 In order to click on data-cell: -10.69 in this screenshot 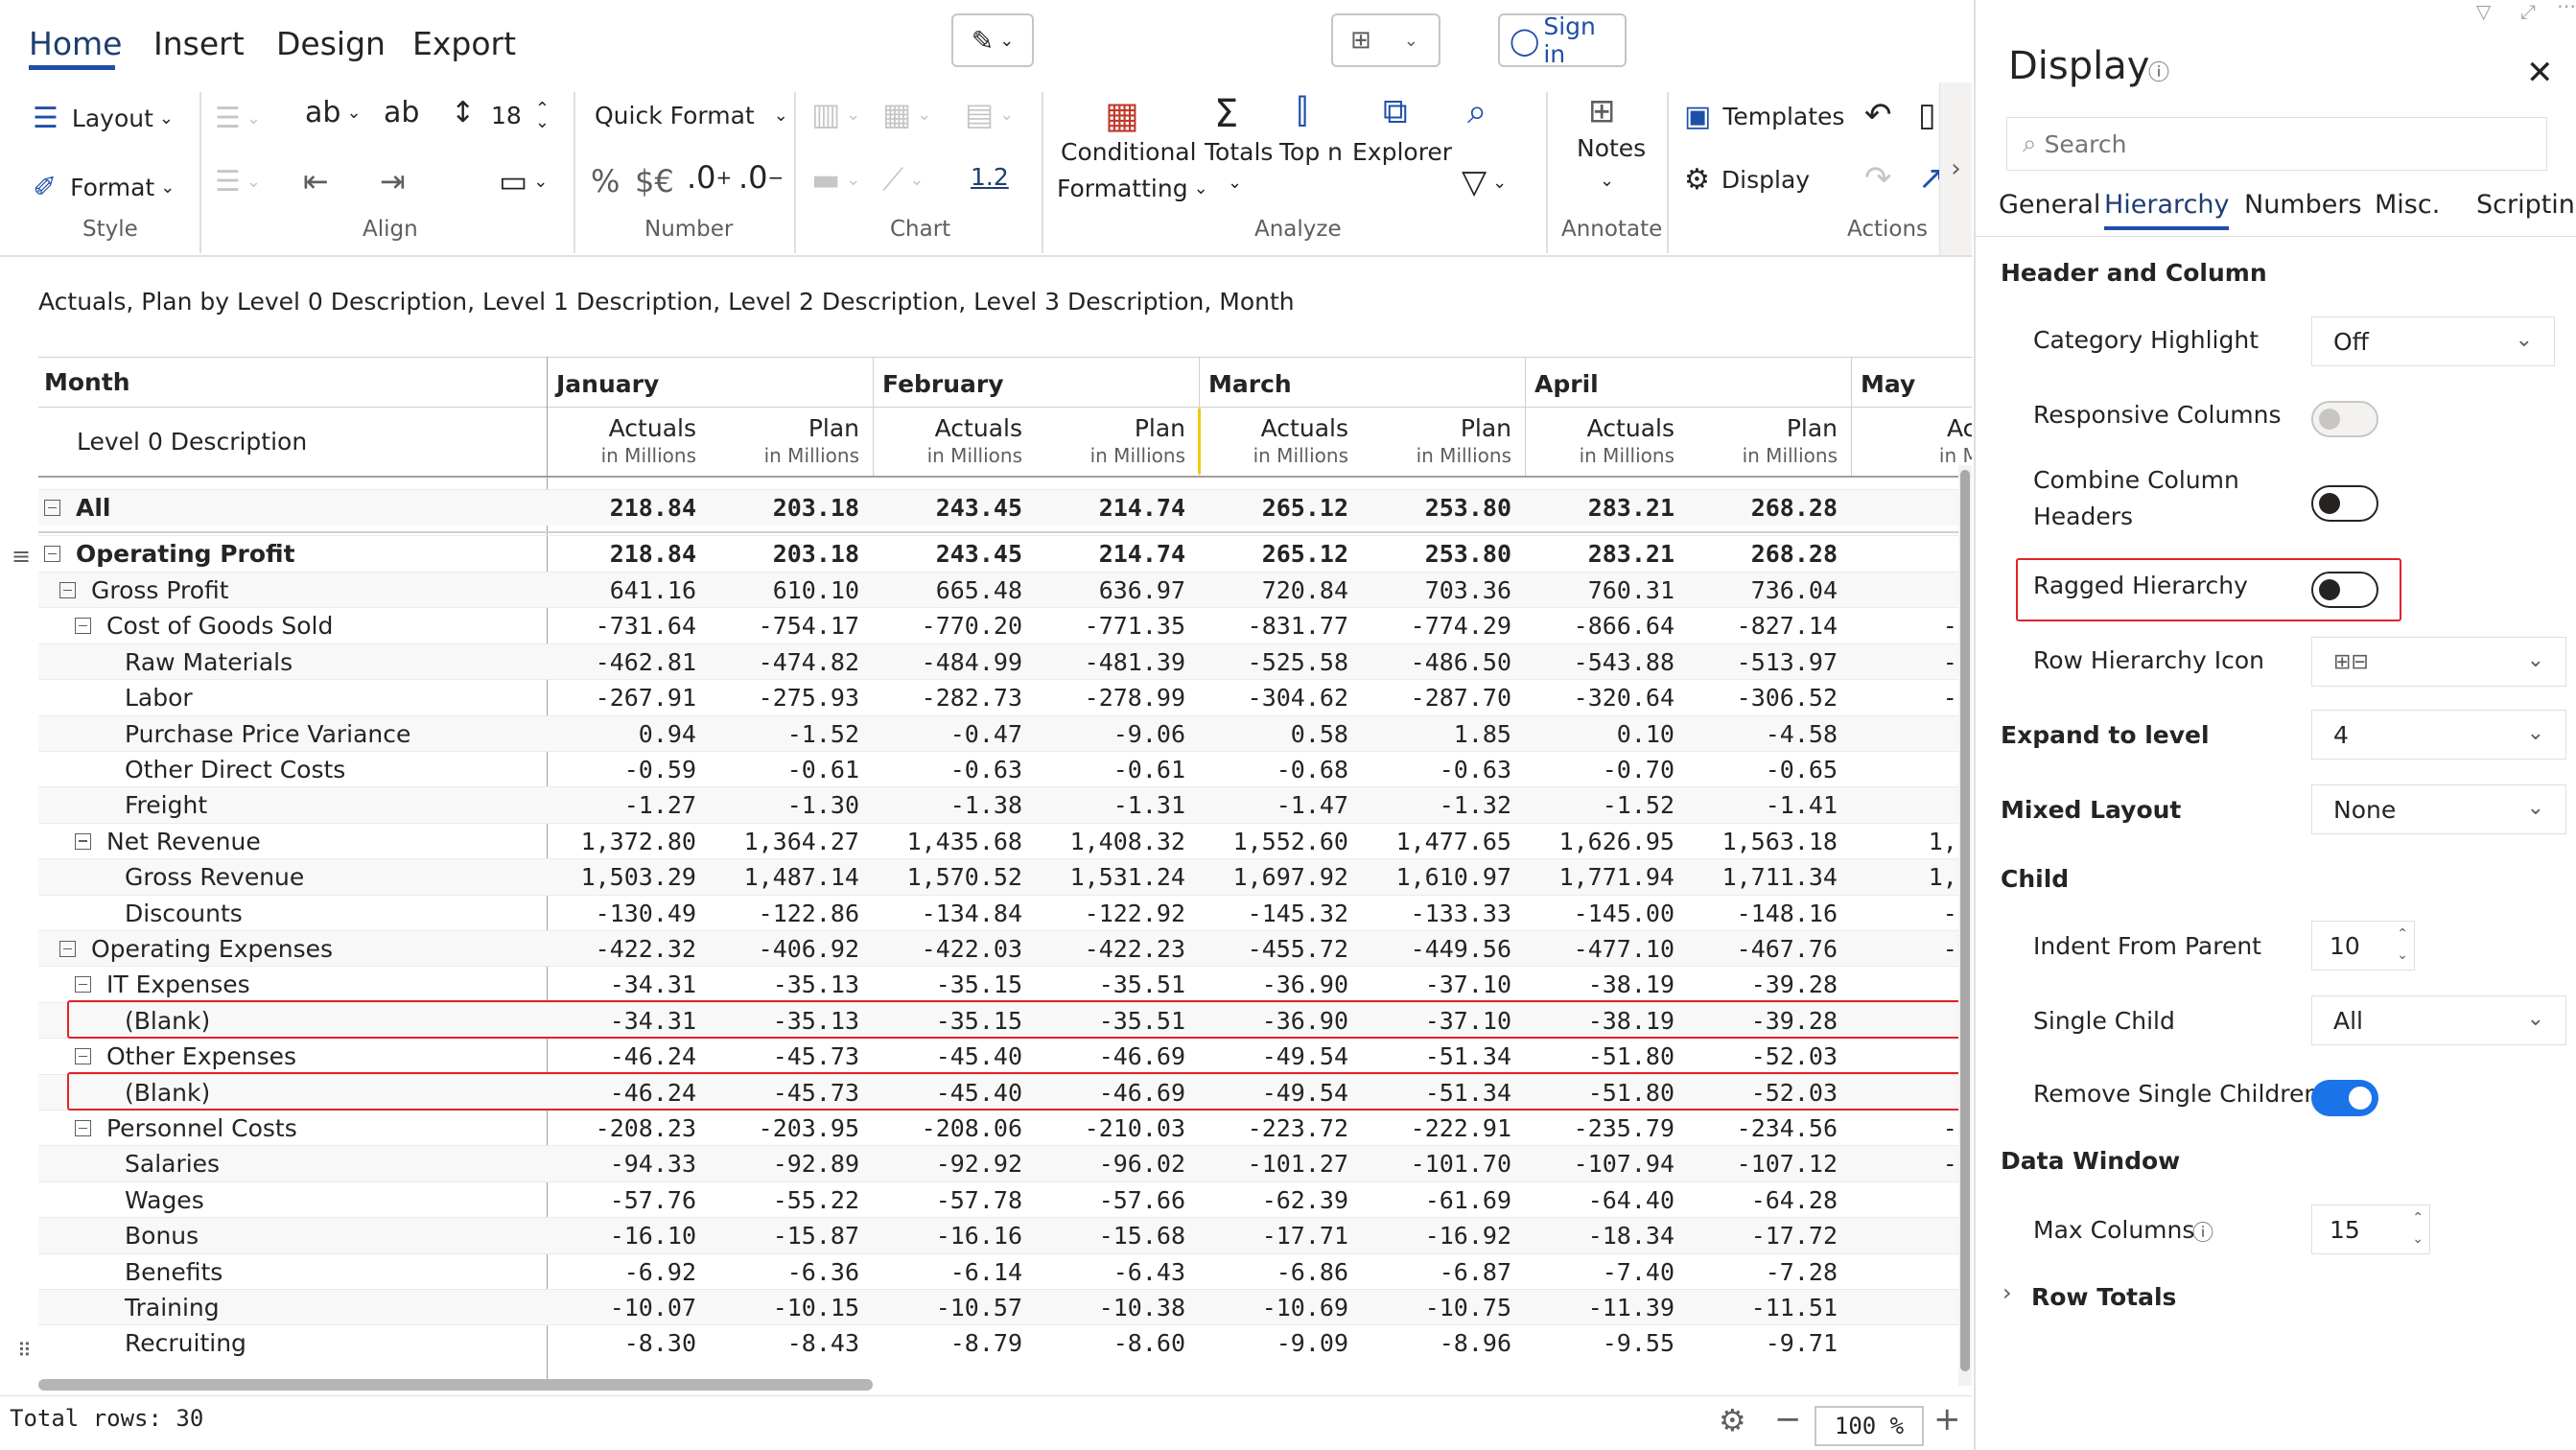, I will do `click(1280, 1307)`.